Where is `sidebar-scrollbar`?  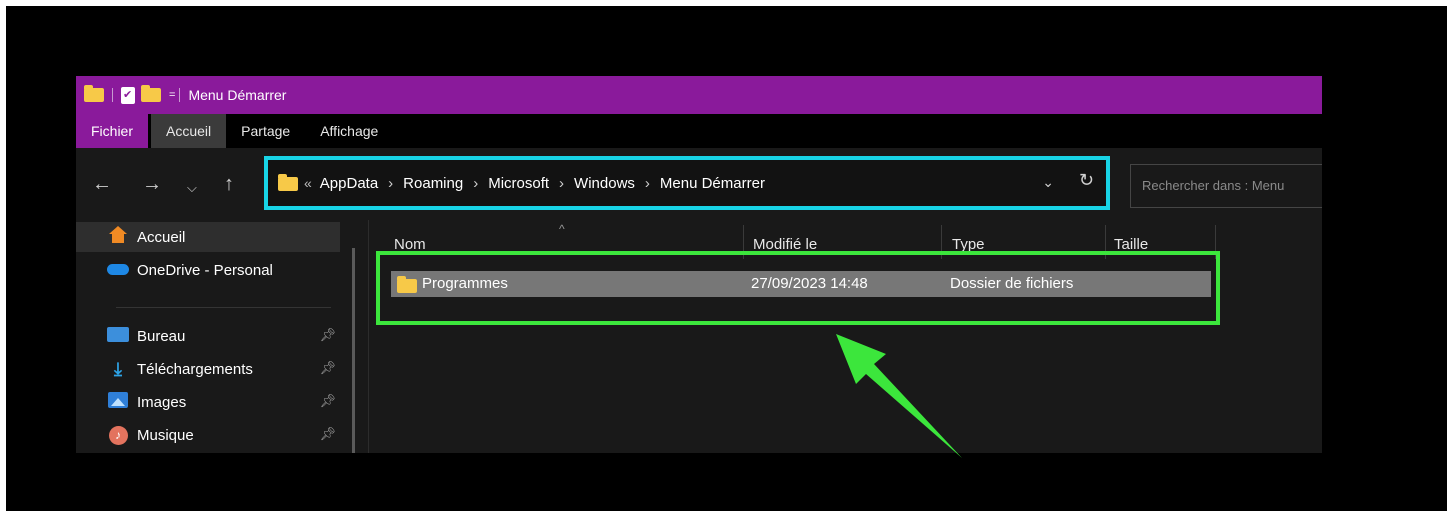 sidebar-scrollbar is located at coordinates (353, 350).